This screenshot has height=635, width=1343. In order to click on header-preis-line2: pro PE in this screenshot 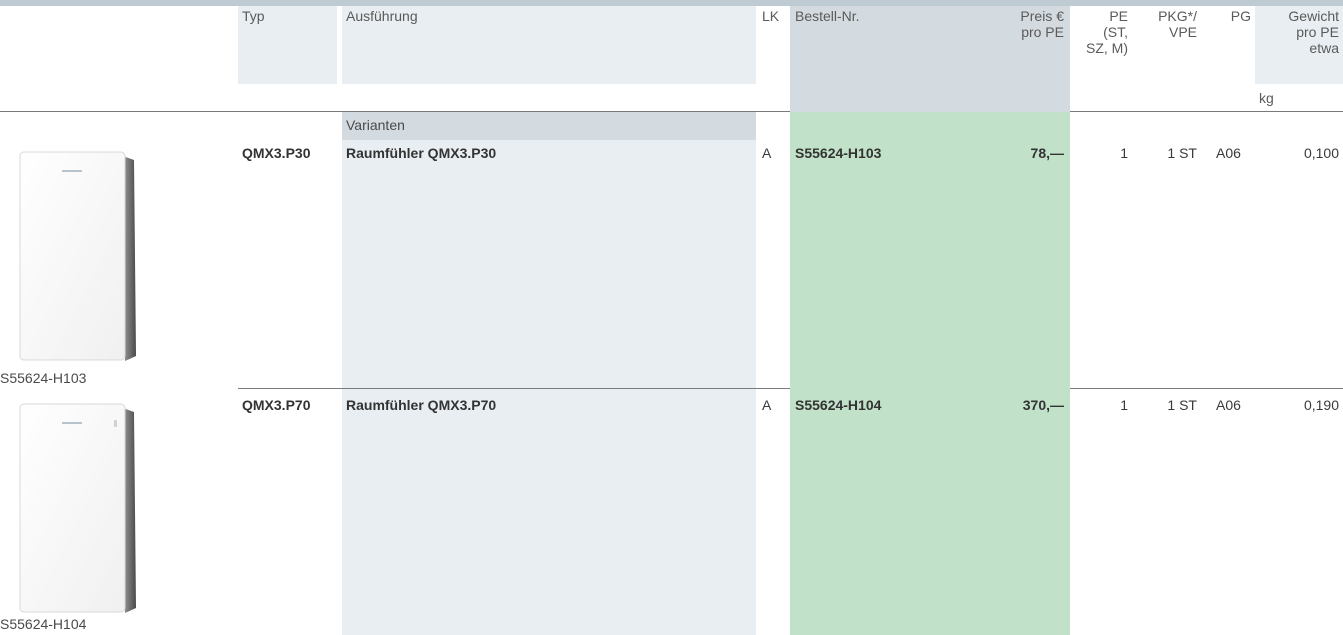, I will do `click(1042, 32)`.